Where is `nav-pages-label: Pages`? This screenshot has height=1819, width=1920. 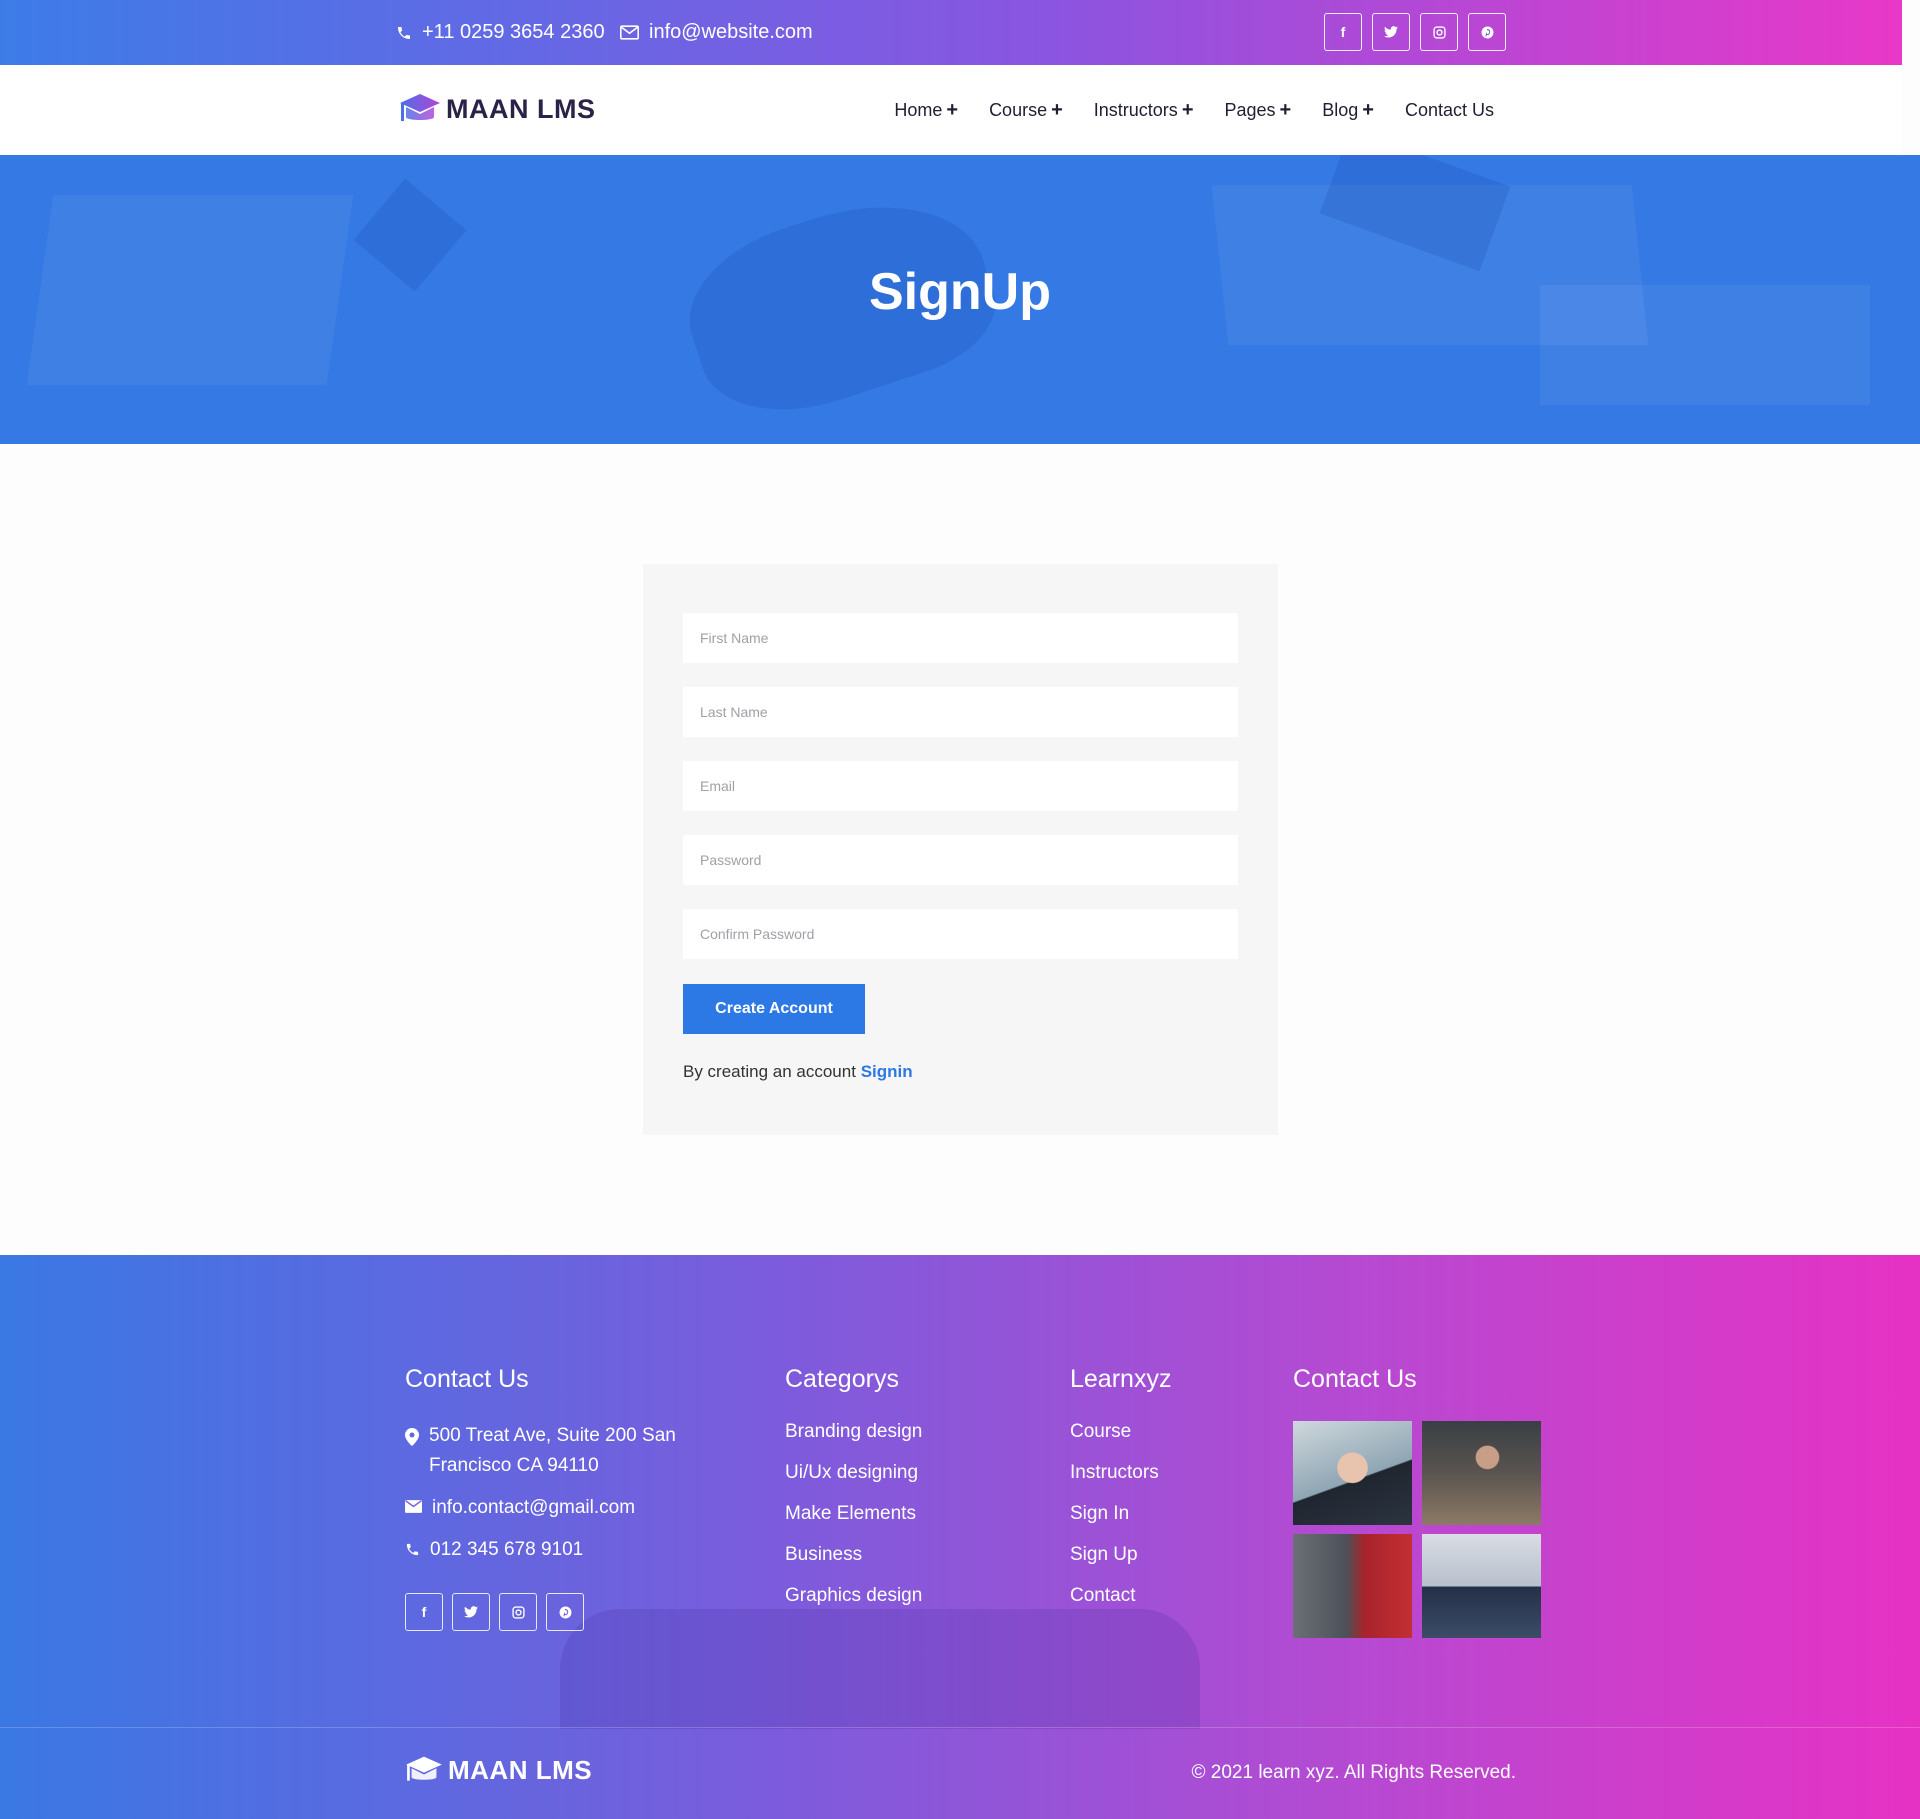
nav-pages-label: Pages is located at coordinates (1250, 109).